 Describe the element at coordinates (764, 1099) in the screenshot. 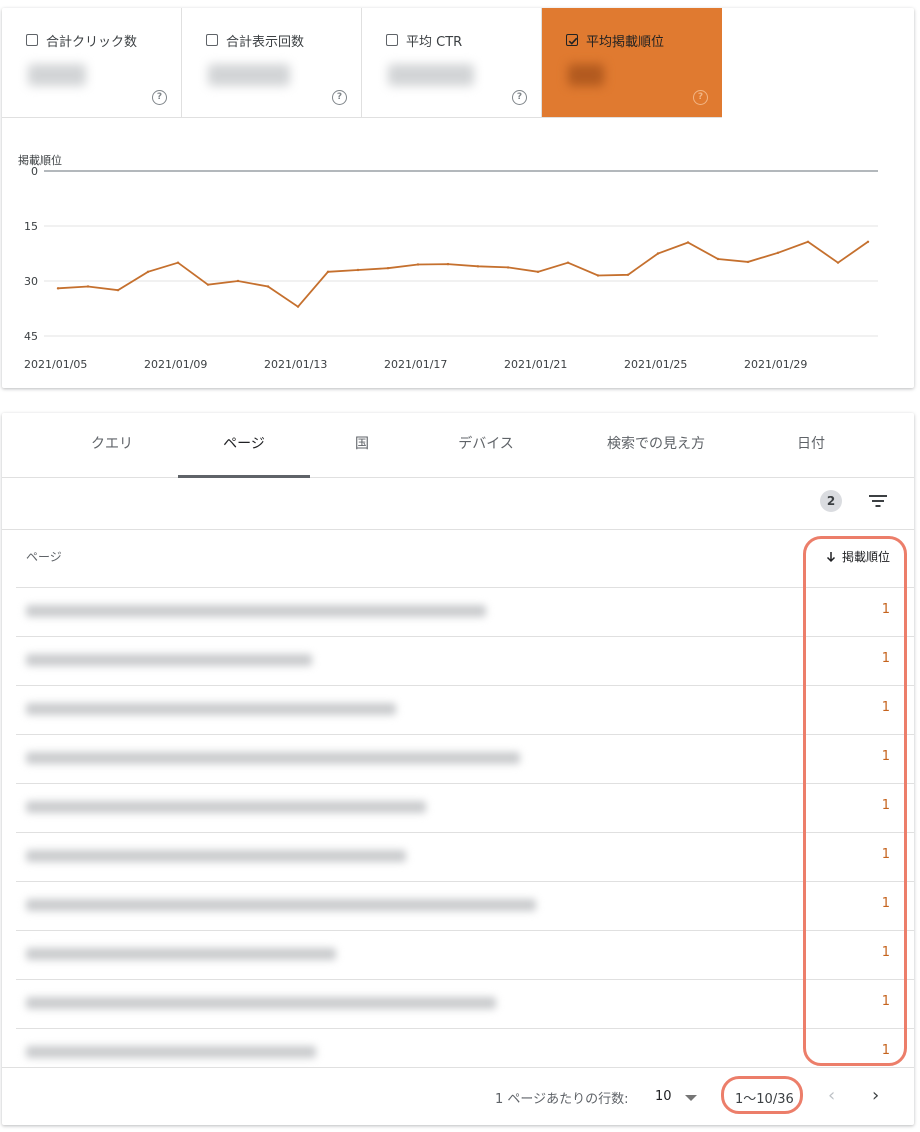

I see `page-range: 1〜10/36` at that location.